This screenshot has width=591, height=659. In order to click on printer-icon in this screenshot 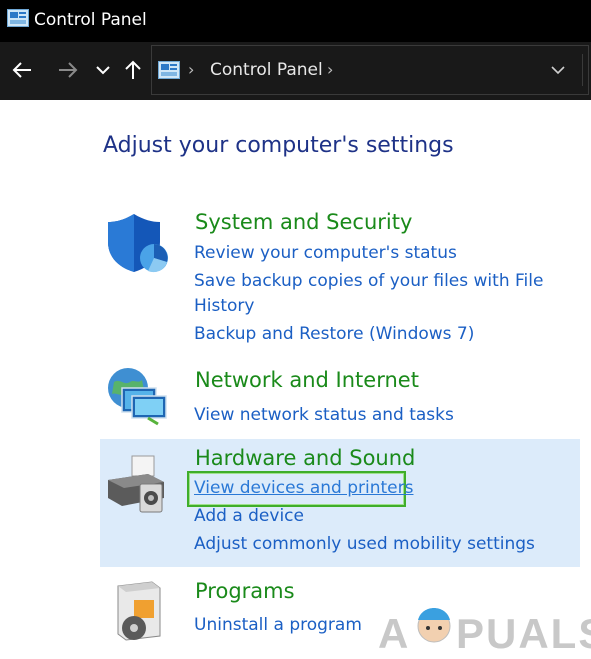, I will do `click(136, 484)`.